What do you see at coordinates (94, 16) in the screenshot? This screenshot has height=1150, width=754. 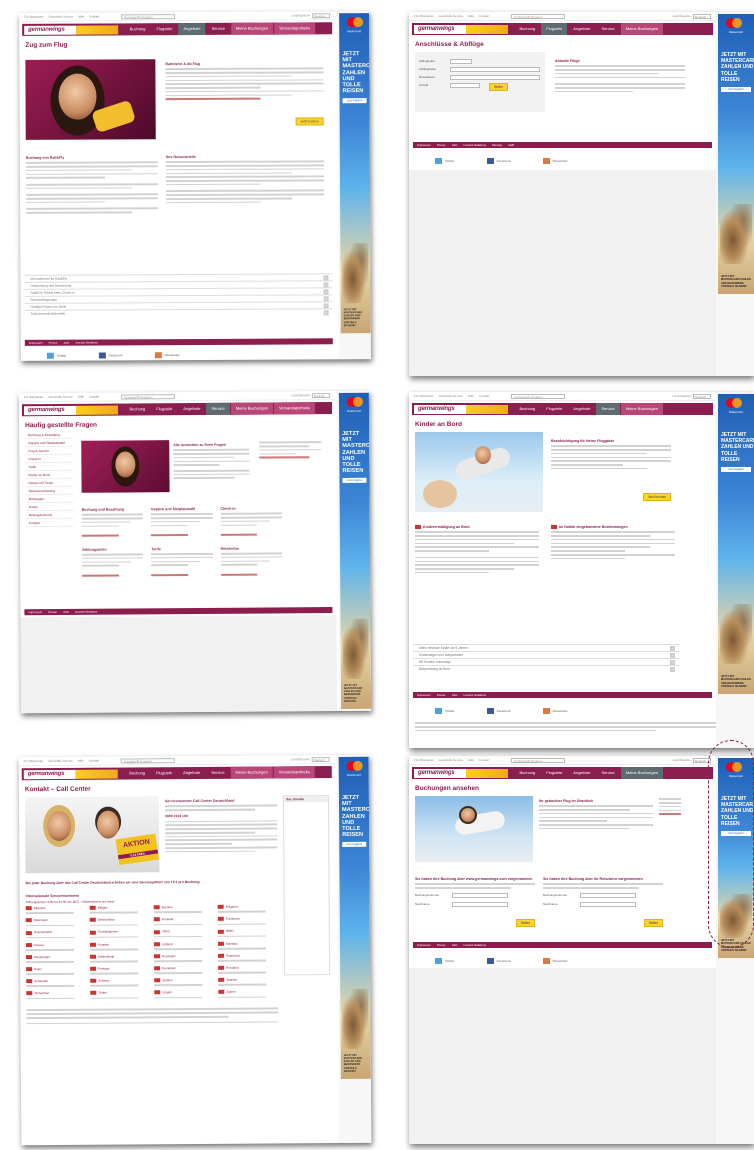 I see `top-link: Kontakt` at bounding box center [94, 16].